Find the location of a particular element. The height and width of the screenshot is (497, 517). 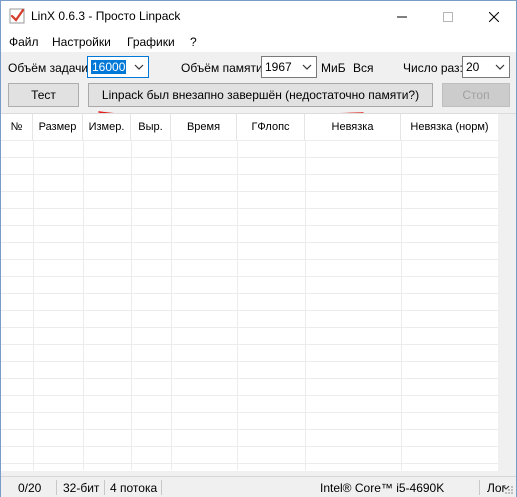

maximize-button is located at coordinates (448, 16).